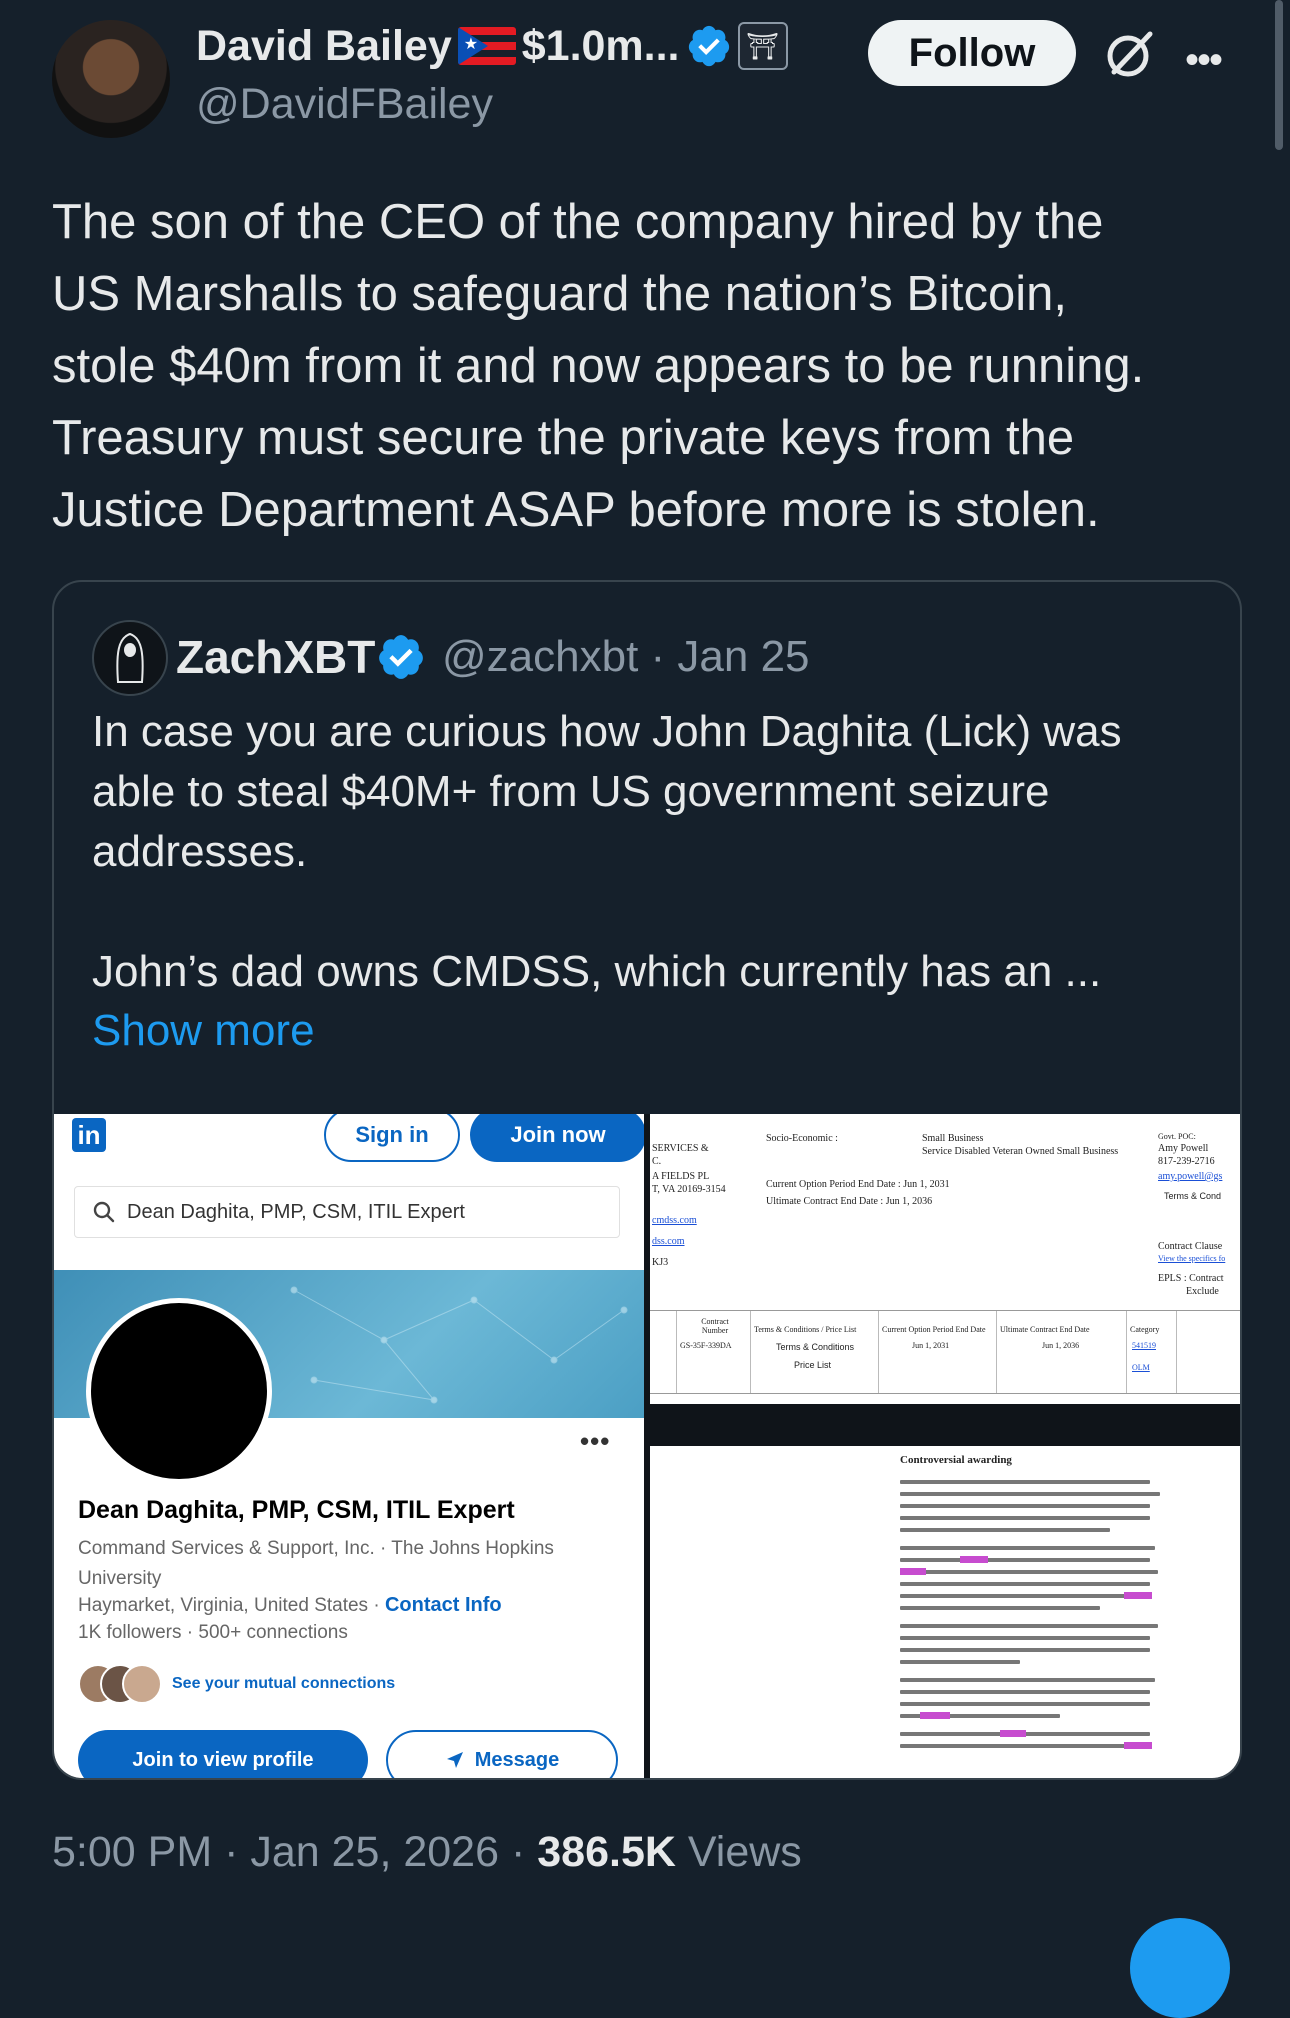  Describe the element at coordinates (104, 1212) in the screenshot. I see `search-icon` at that location.